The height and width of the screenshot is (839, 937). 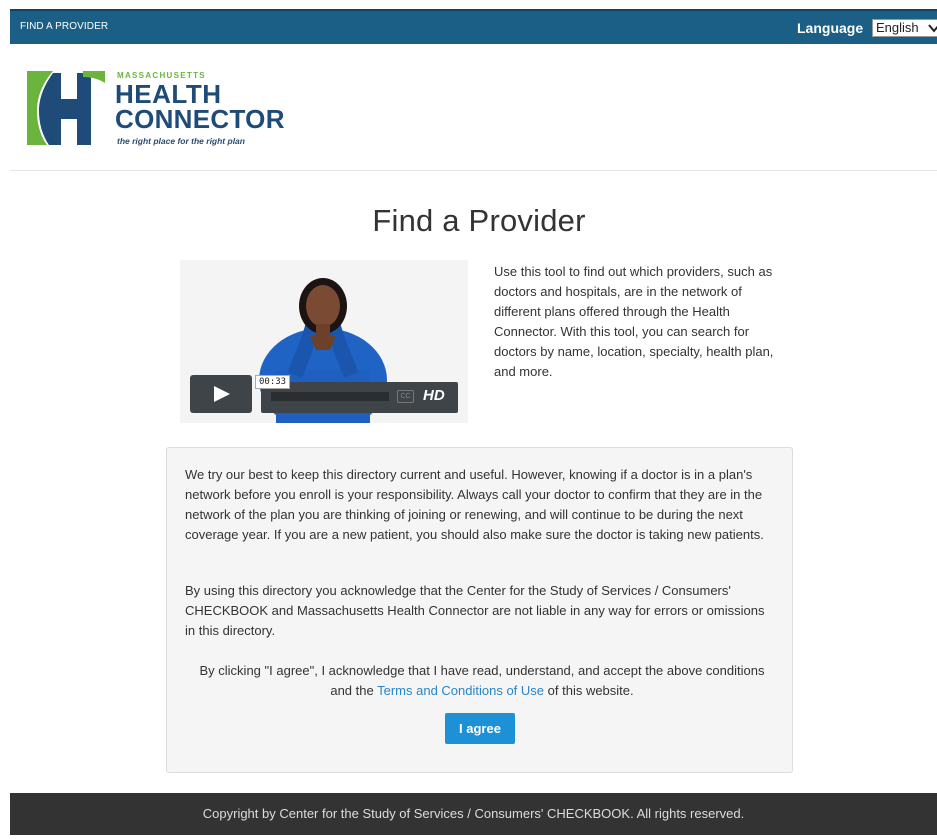 I want to click on page-title: Find a Provider, so click(x=479, y=220).